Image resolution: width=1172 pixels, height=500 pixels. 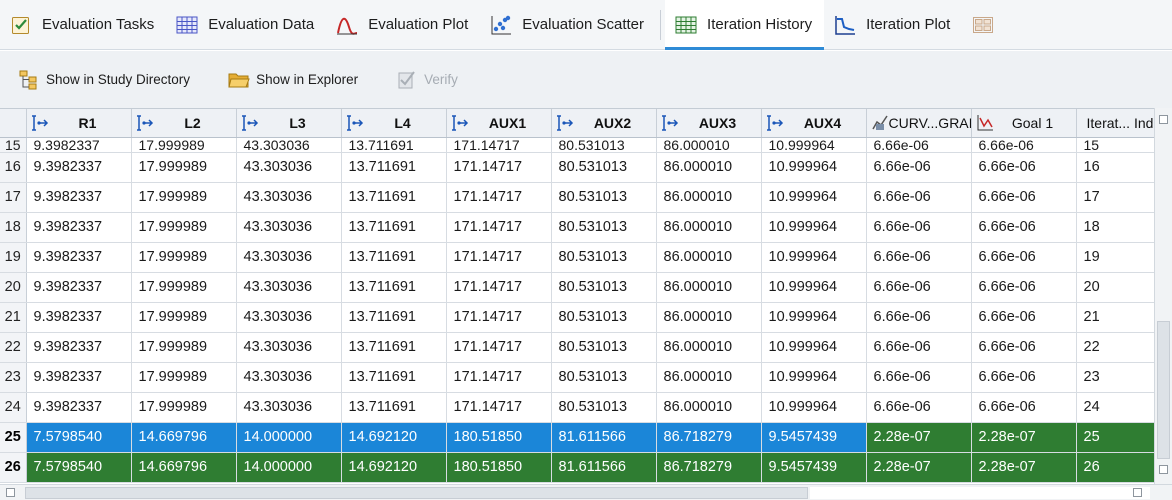 I want to click on horizontal-scroll-thumb, so click(x=416, y=493).